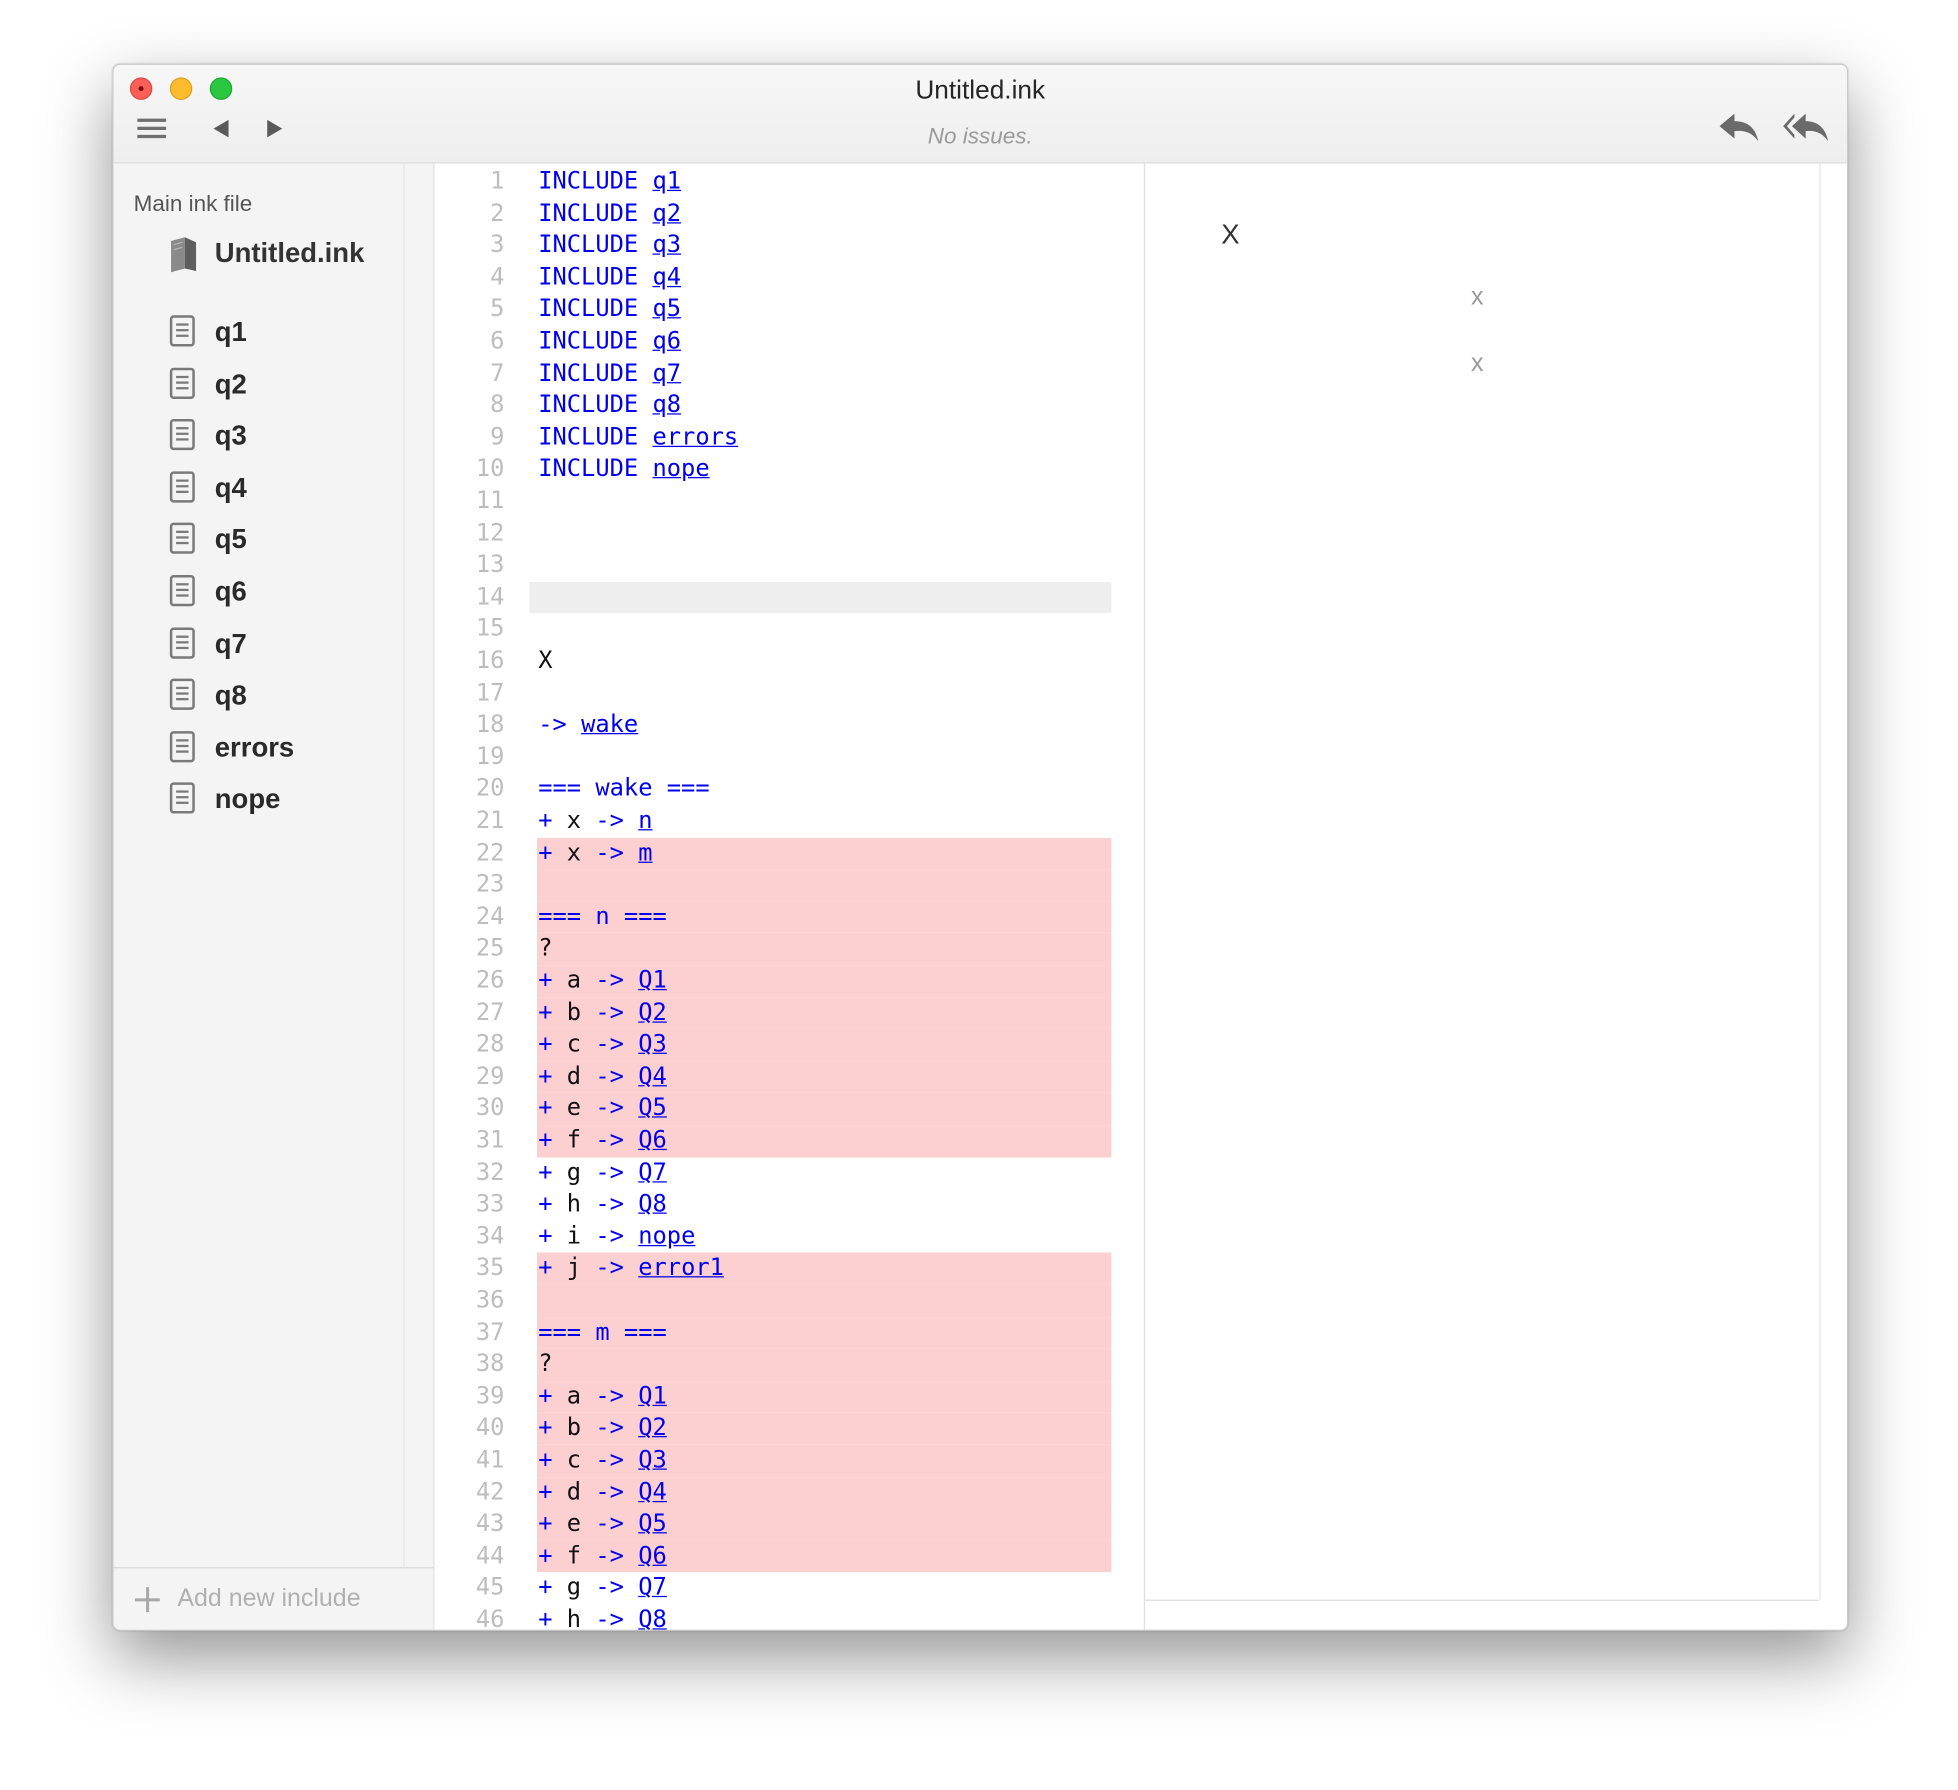  Describe the element at coordinates (773, 662) in the screenshot. I see `code-line: 16 X` at that location.